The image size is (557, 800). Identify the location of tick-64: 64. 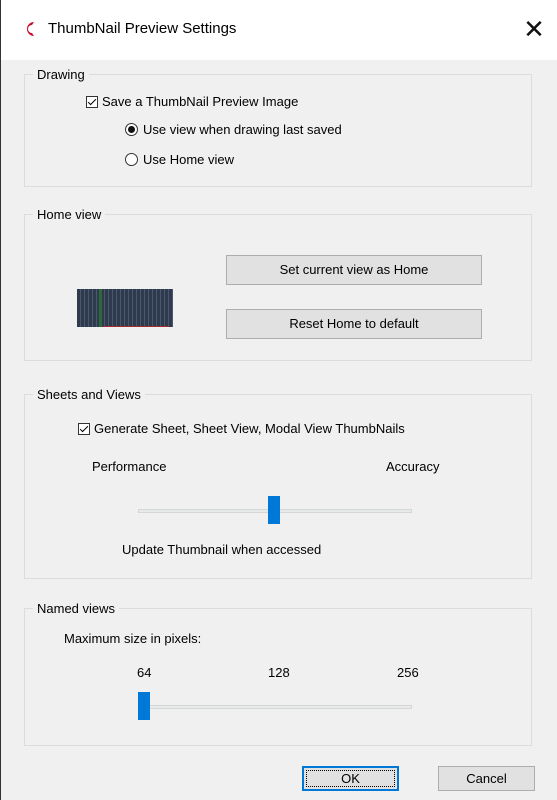
(144, 672).